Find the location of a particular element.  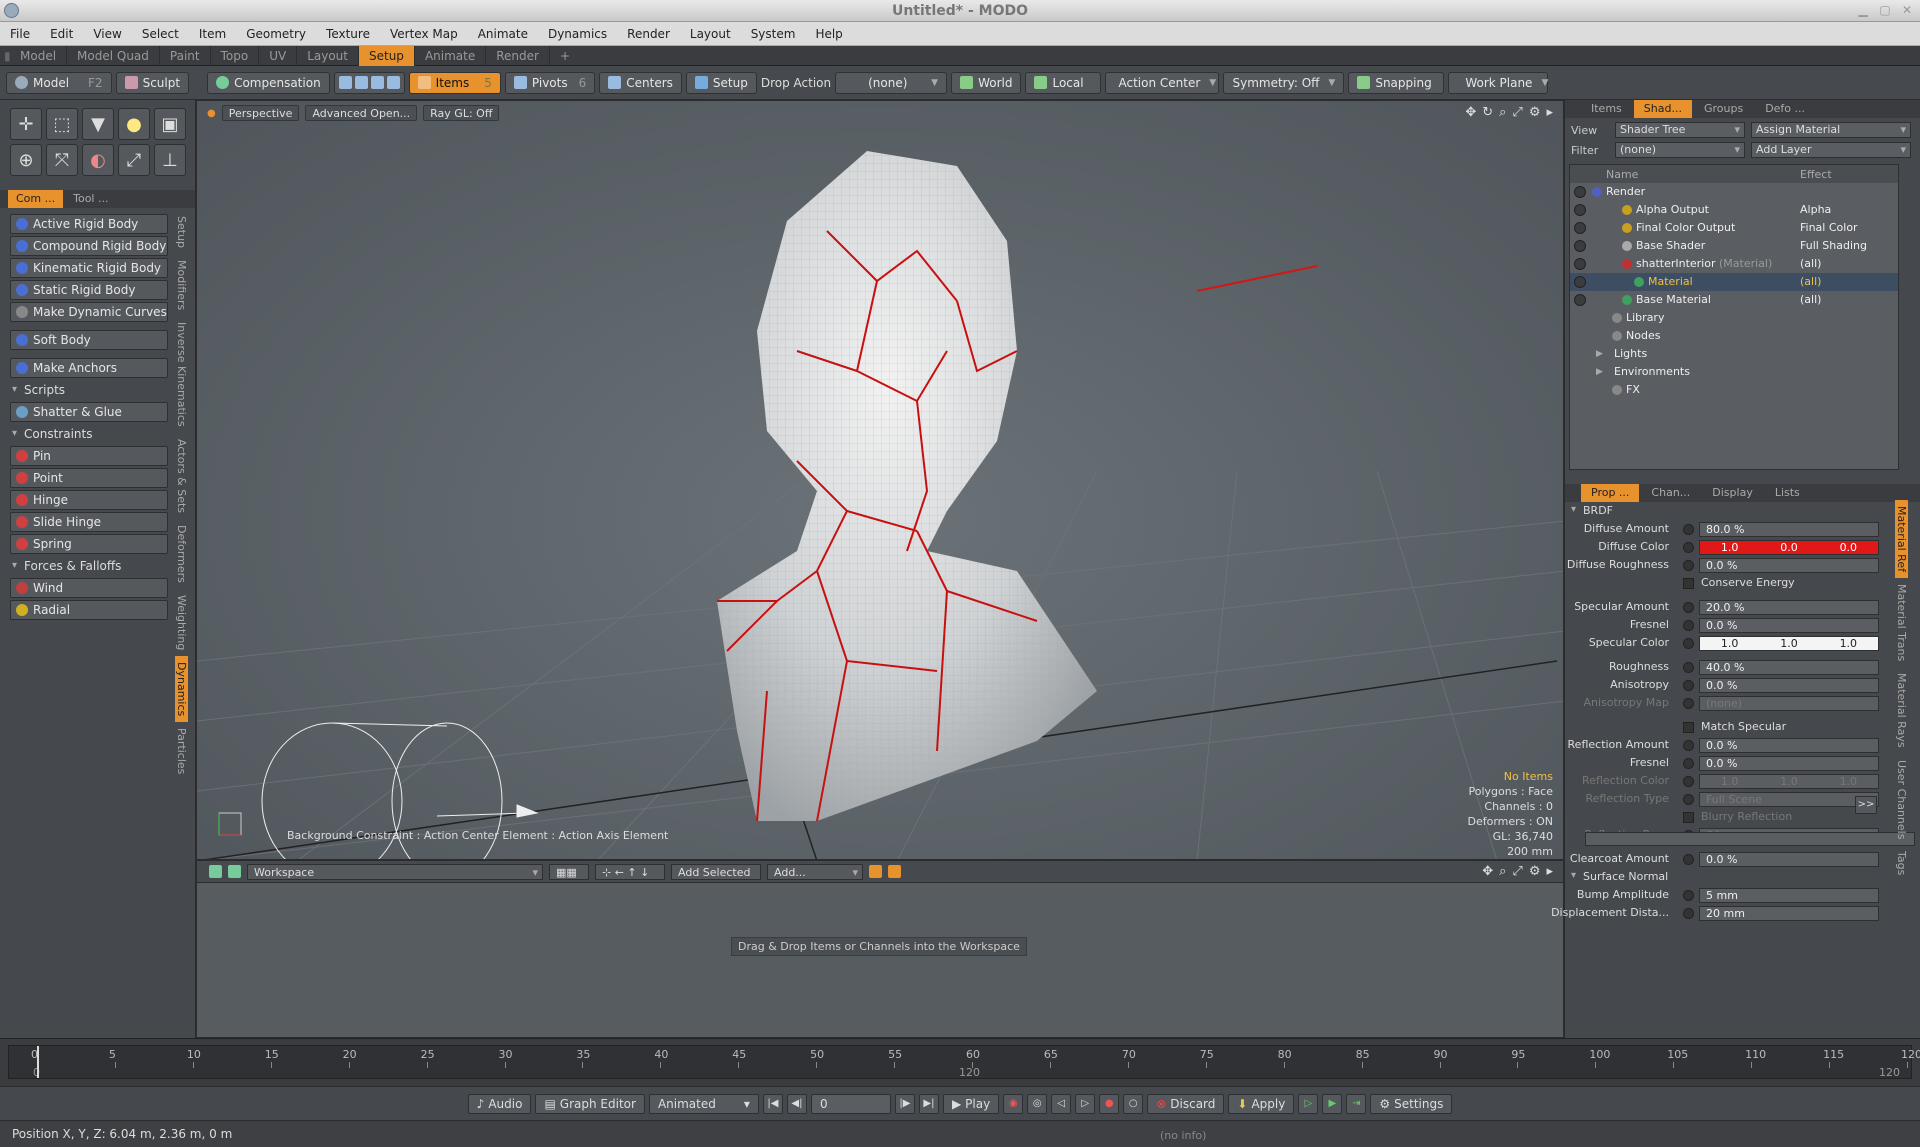

vtab-particles: Particles is located at coordinates (181, 751).